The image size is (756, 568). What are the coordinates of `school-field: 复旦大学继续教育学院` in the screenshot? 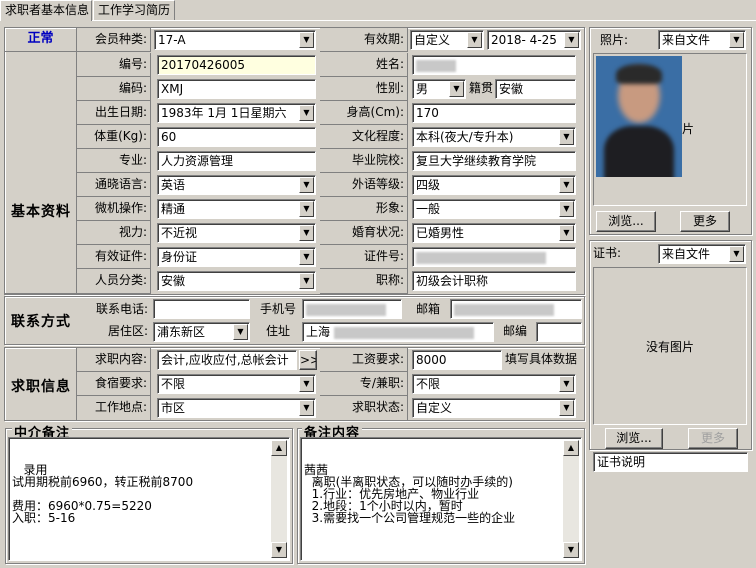 It's located at (494, 161).